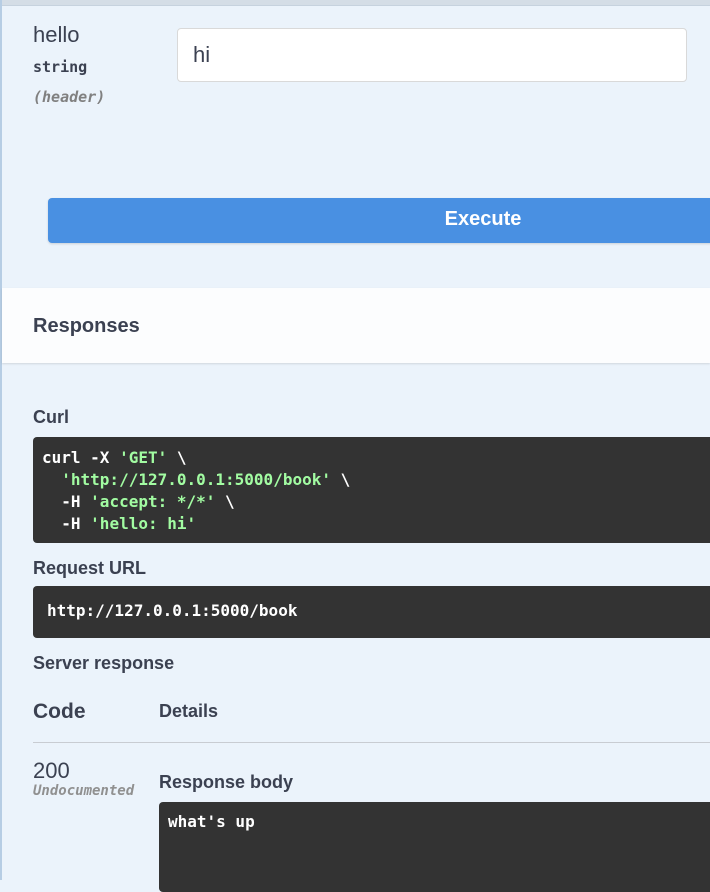  Describe the element at coordinates (51, 417) in the screenshot. I see `curl-label: Curl` at that location.